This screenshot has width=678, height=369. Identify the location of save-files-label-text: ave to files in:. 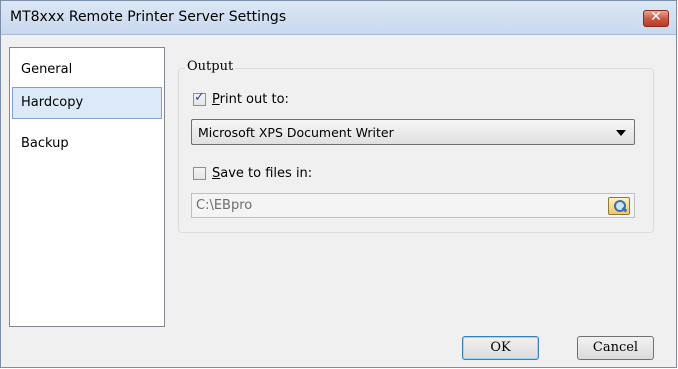
(266, 173).